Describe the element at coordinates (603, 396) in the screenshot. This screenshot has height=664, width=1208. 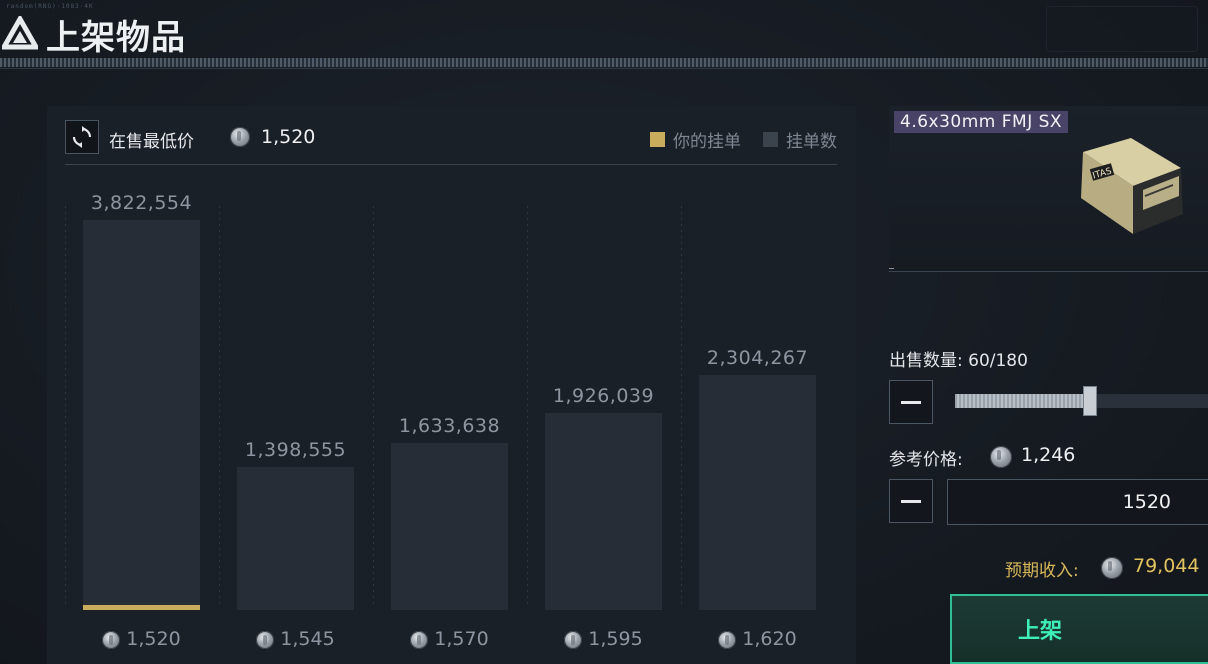
I see `bar-count-label: 1,926,039` at that location.